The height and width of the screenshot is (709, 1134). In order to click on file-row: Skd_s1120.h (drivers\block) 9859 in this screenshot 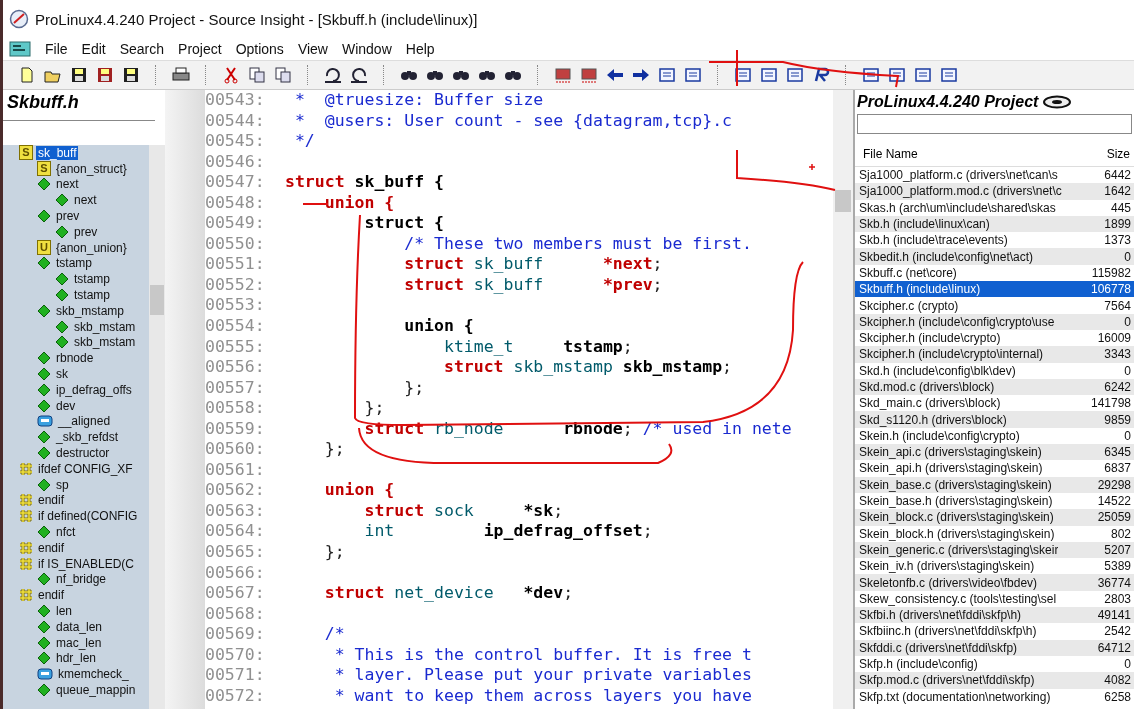, I will do `click(994, 419)`.